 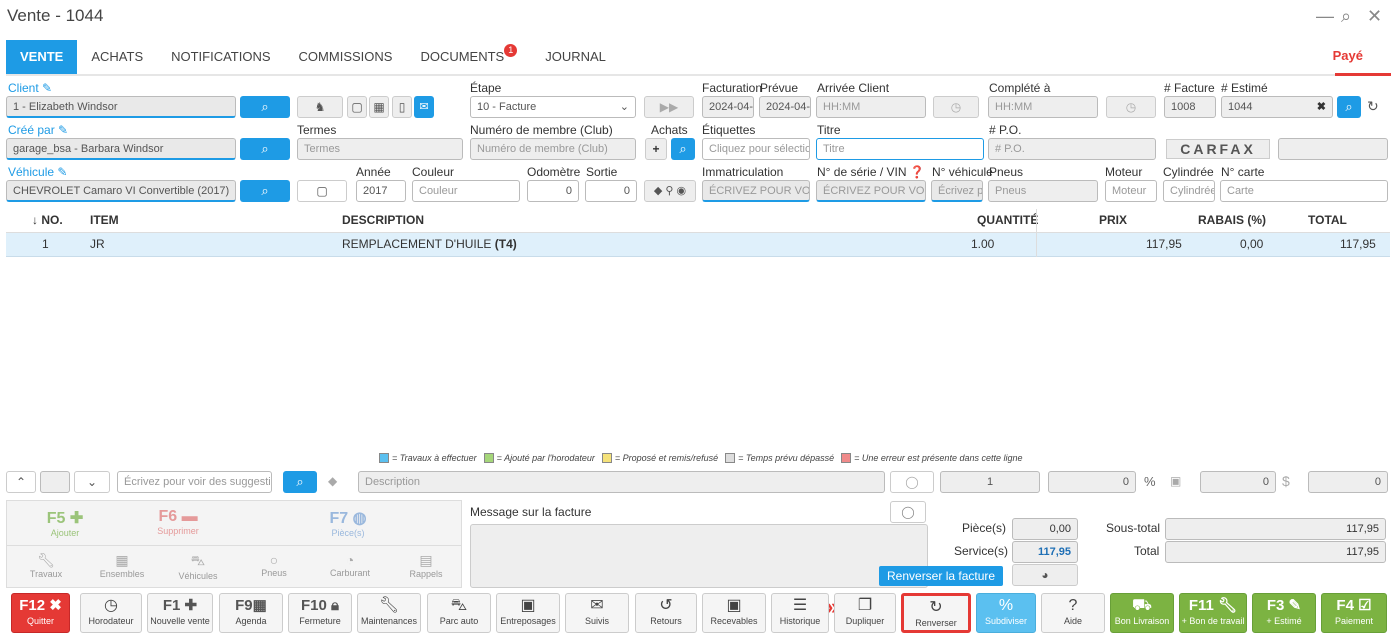 I want to click on f6-delete-button: F6 ▬ Supprimer, so click(x=178, y=522).